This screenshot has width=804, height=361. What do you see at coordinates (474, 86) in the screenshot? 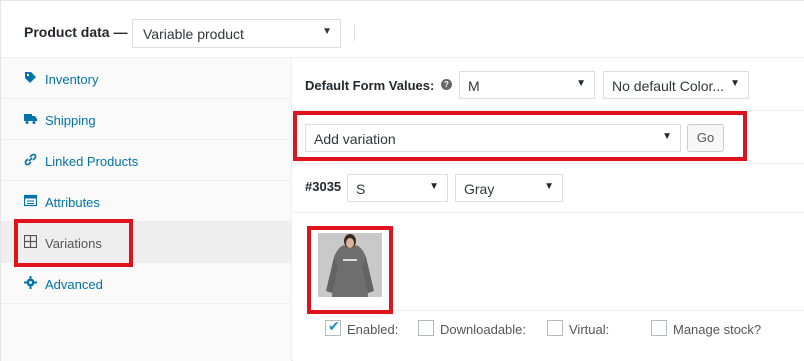
I see `default-size-value: M` at bounding box center [474, 86].